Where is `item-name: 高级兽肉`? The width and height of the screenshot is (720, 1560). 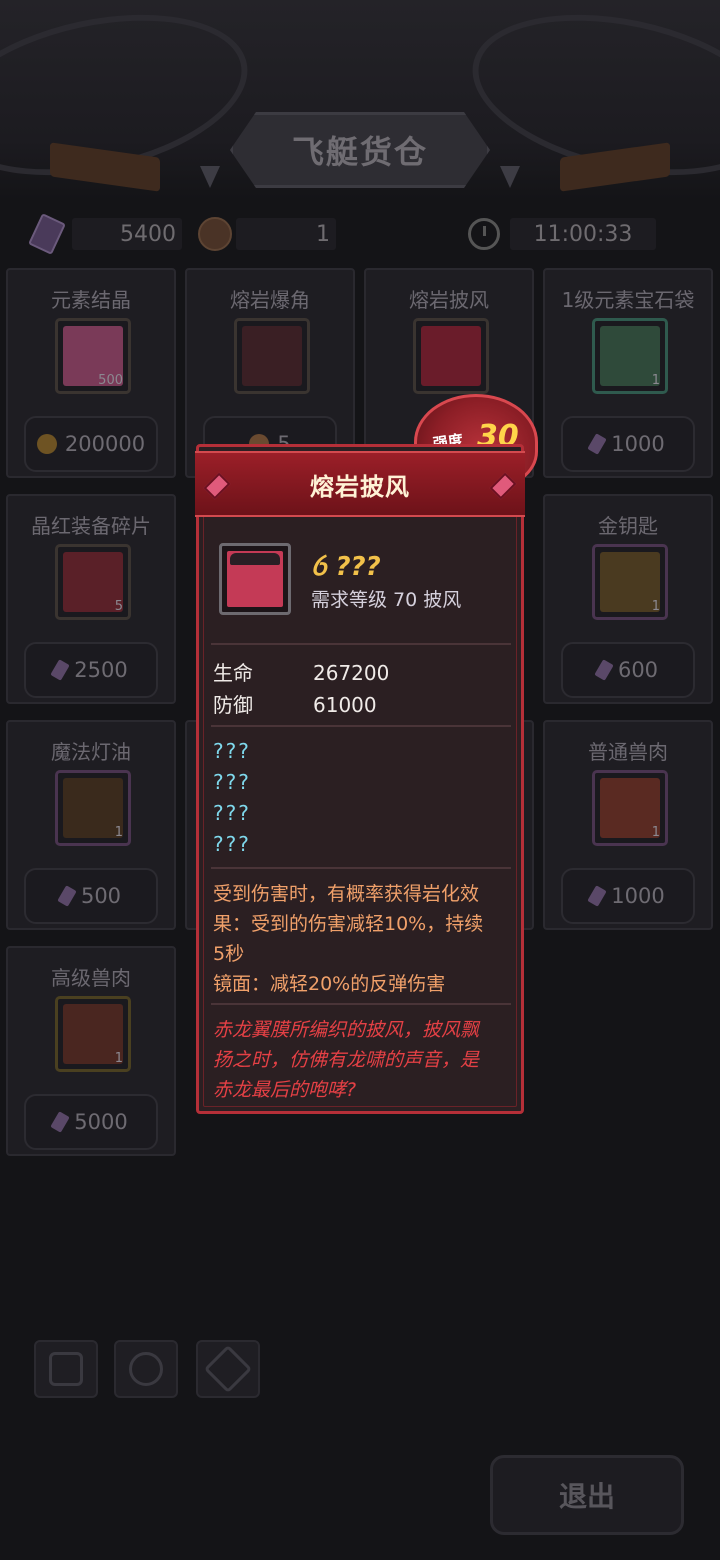
item-name: 高级兽肉 is located at coordinates (91, 978).